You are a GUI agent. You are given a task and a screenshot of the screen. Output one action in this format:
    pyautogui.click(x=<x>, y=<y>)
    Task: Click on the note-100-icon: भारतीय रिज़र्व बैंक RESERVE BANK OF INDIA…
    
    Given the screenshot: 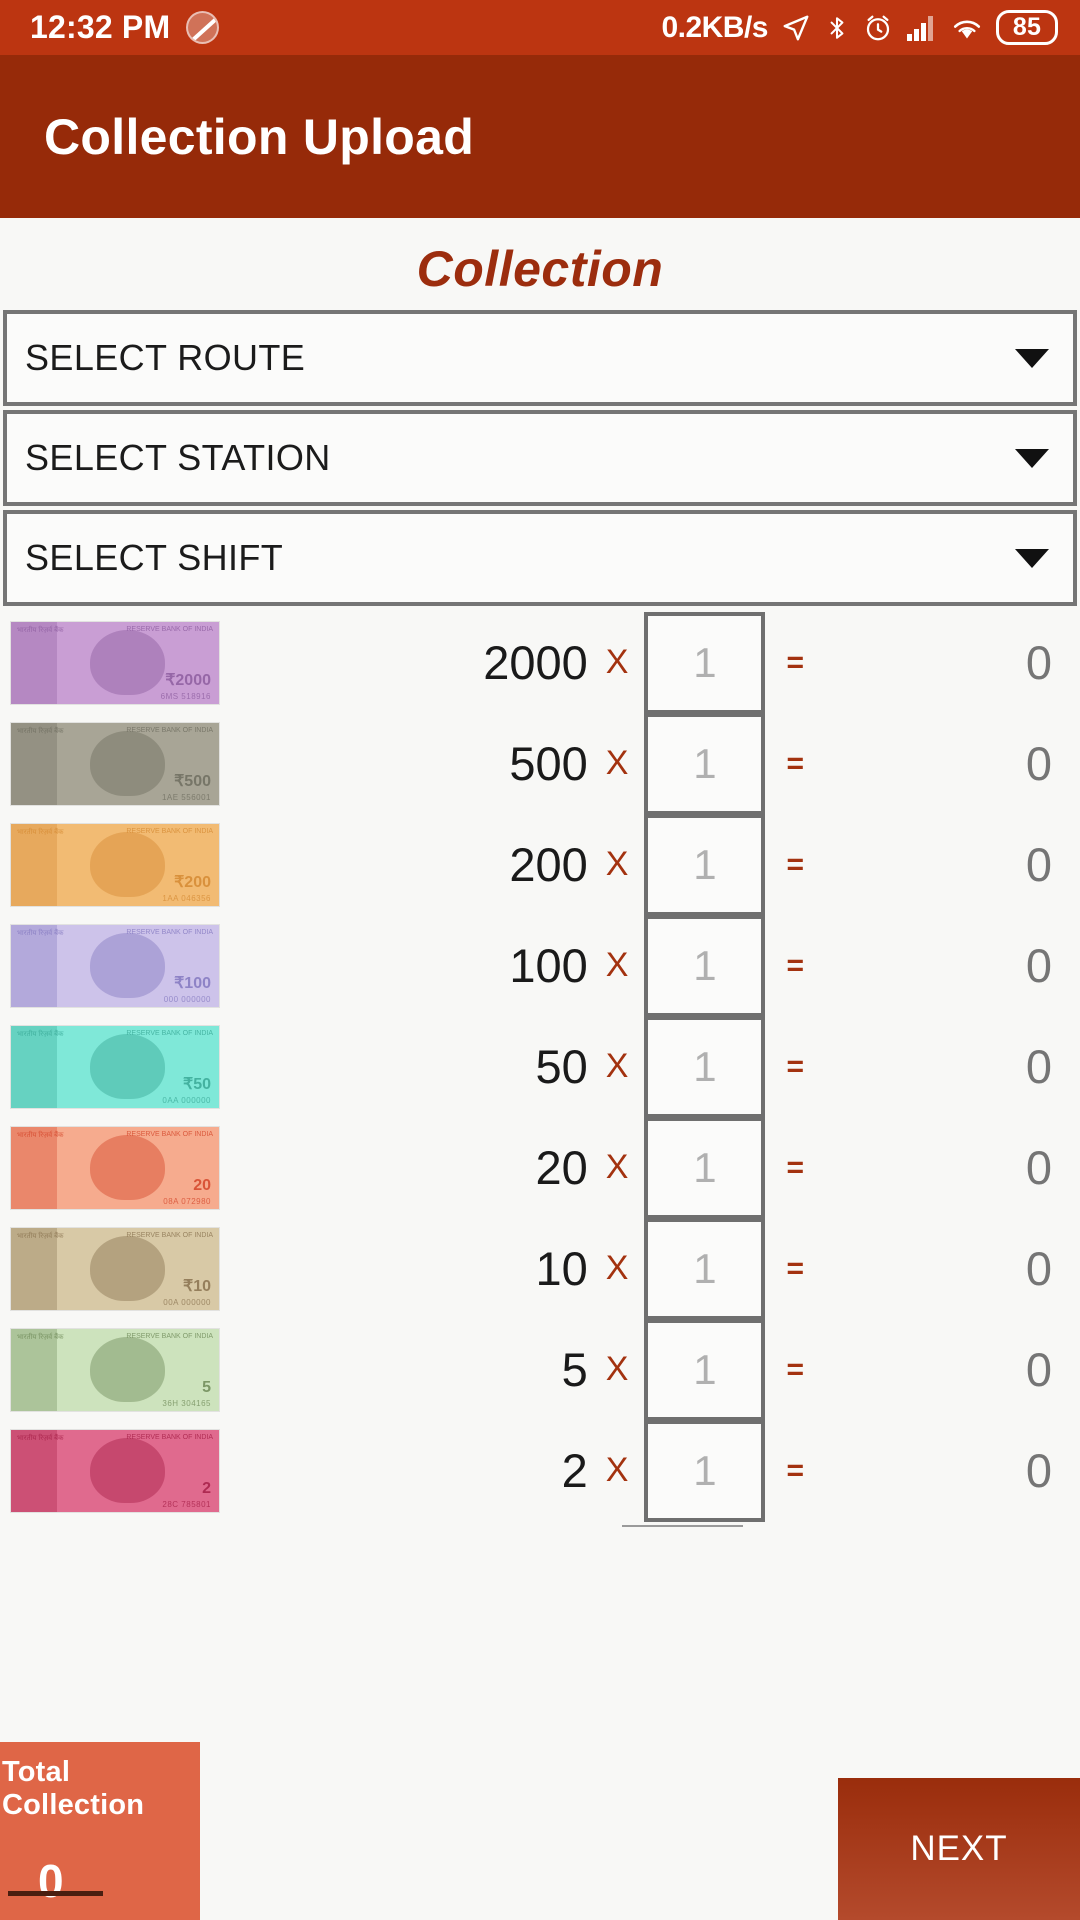 What is the action you would take?
    pyautogui.click(x=115, y=965)
    